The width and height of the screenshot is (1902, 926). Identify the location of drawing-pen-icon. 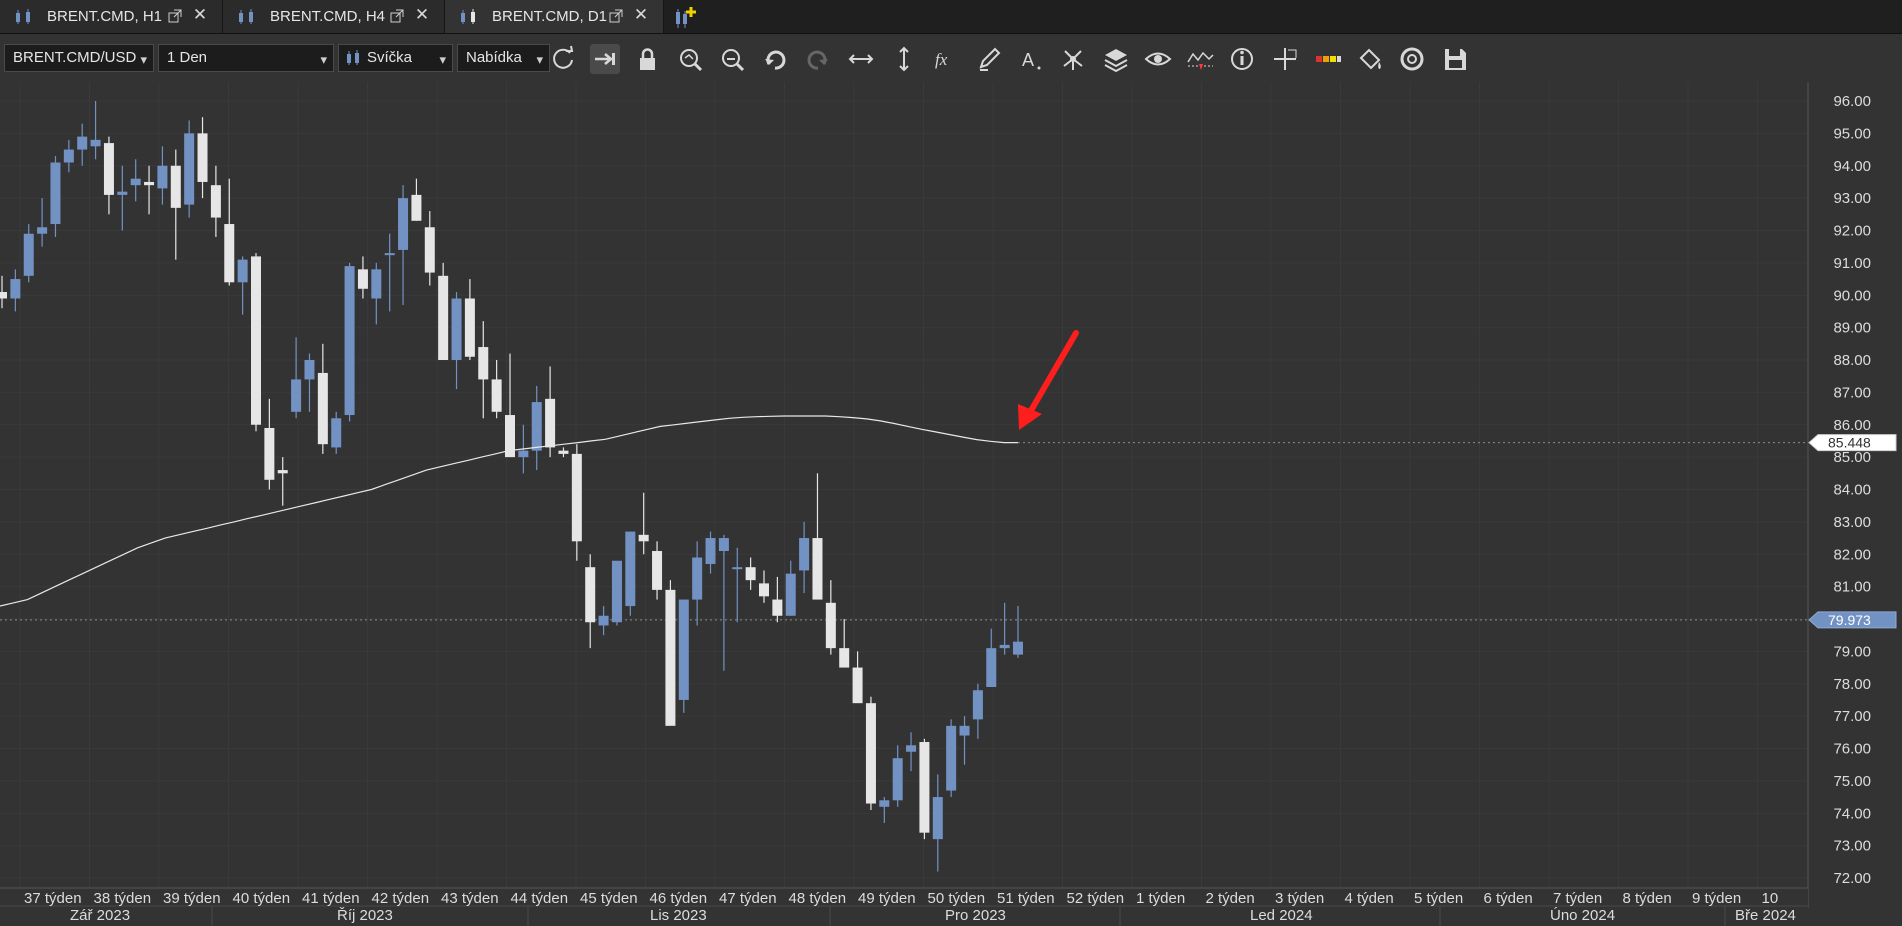
(989, 59).